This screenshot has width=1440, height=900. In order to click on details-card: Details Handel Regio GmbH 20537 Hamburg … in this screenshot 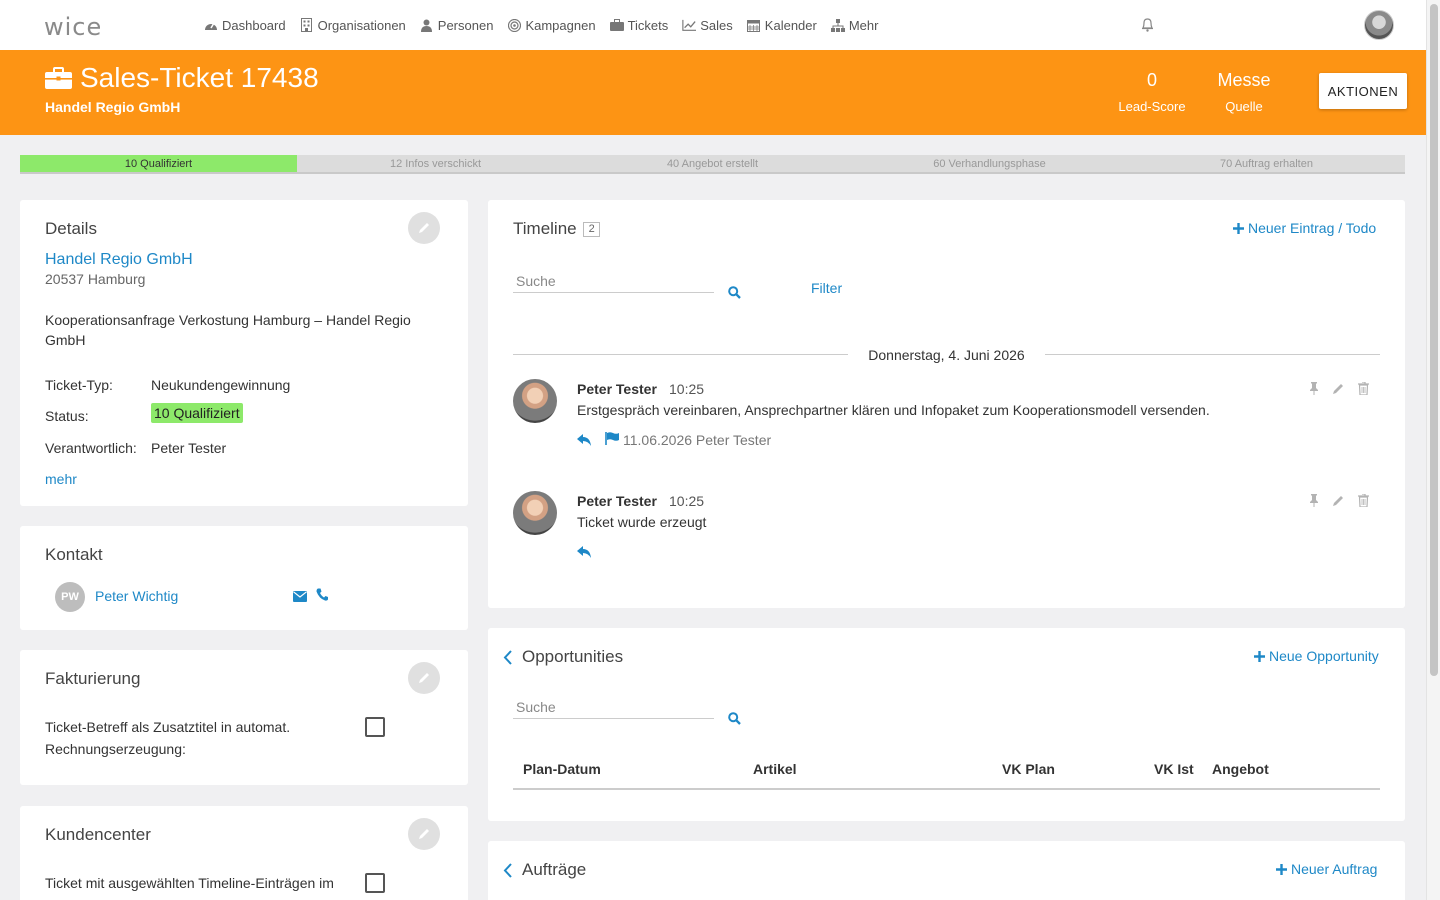, I will do `click(244, 353)`.